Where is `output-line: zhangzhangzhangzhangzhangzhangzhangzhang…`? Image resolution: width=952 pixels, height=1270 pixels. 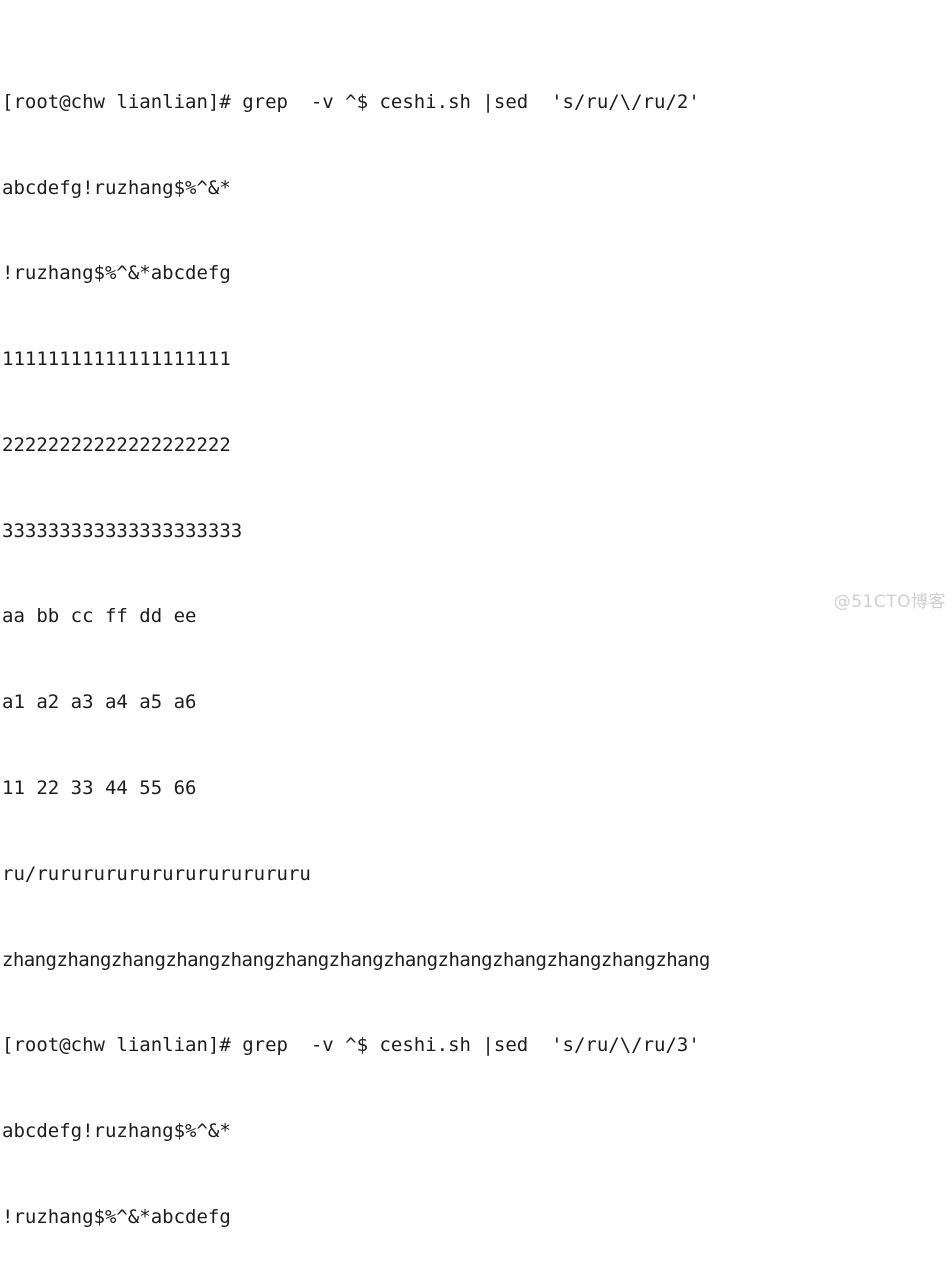 output-line: zhangzhangzhangzhangzhangzhangzhangzhang… is located at coordinates (356, 959).